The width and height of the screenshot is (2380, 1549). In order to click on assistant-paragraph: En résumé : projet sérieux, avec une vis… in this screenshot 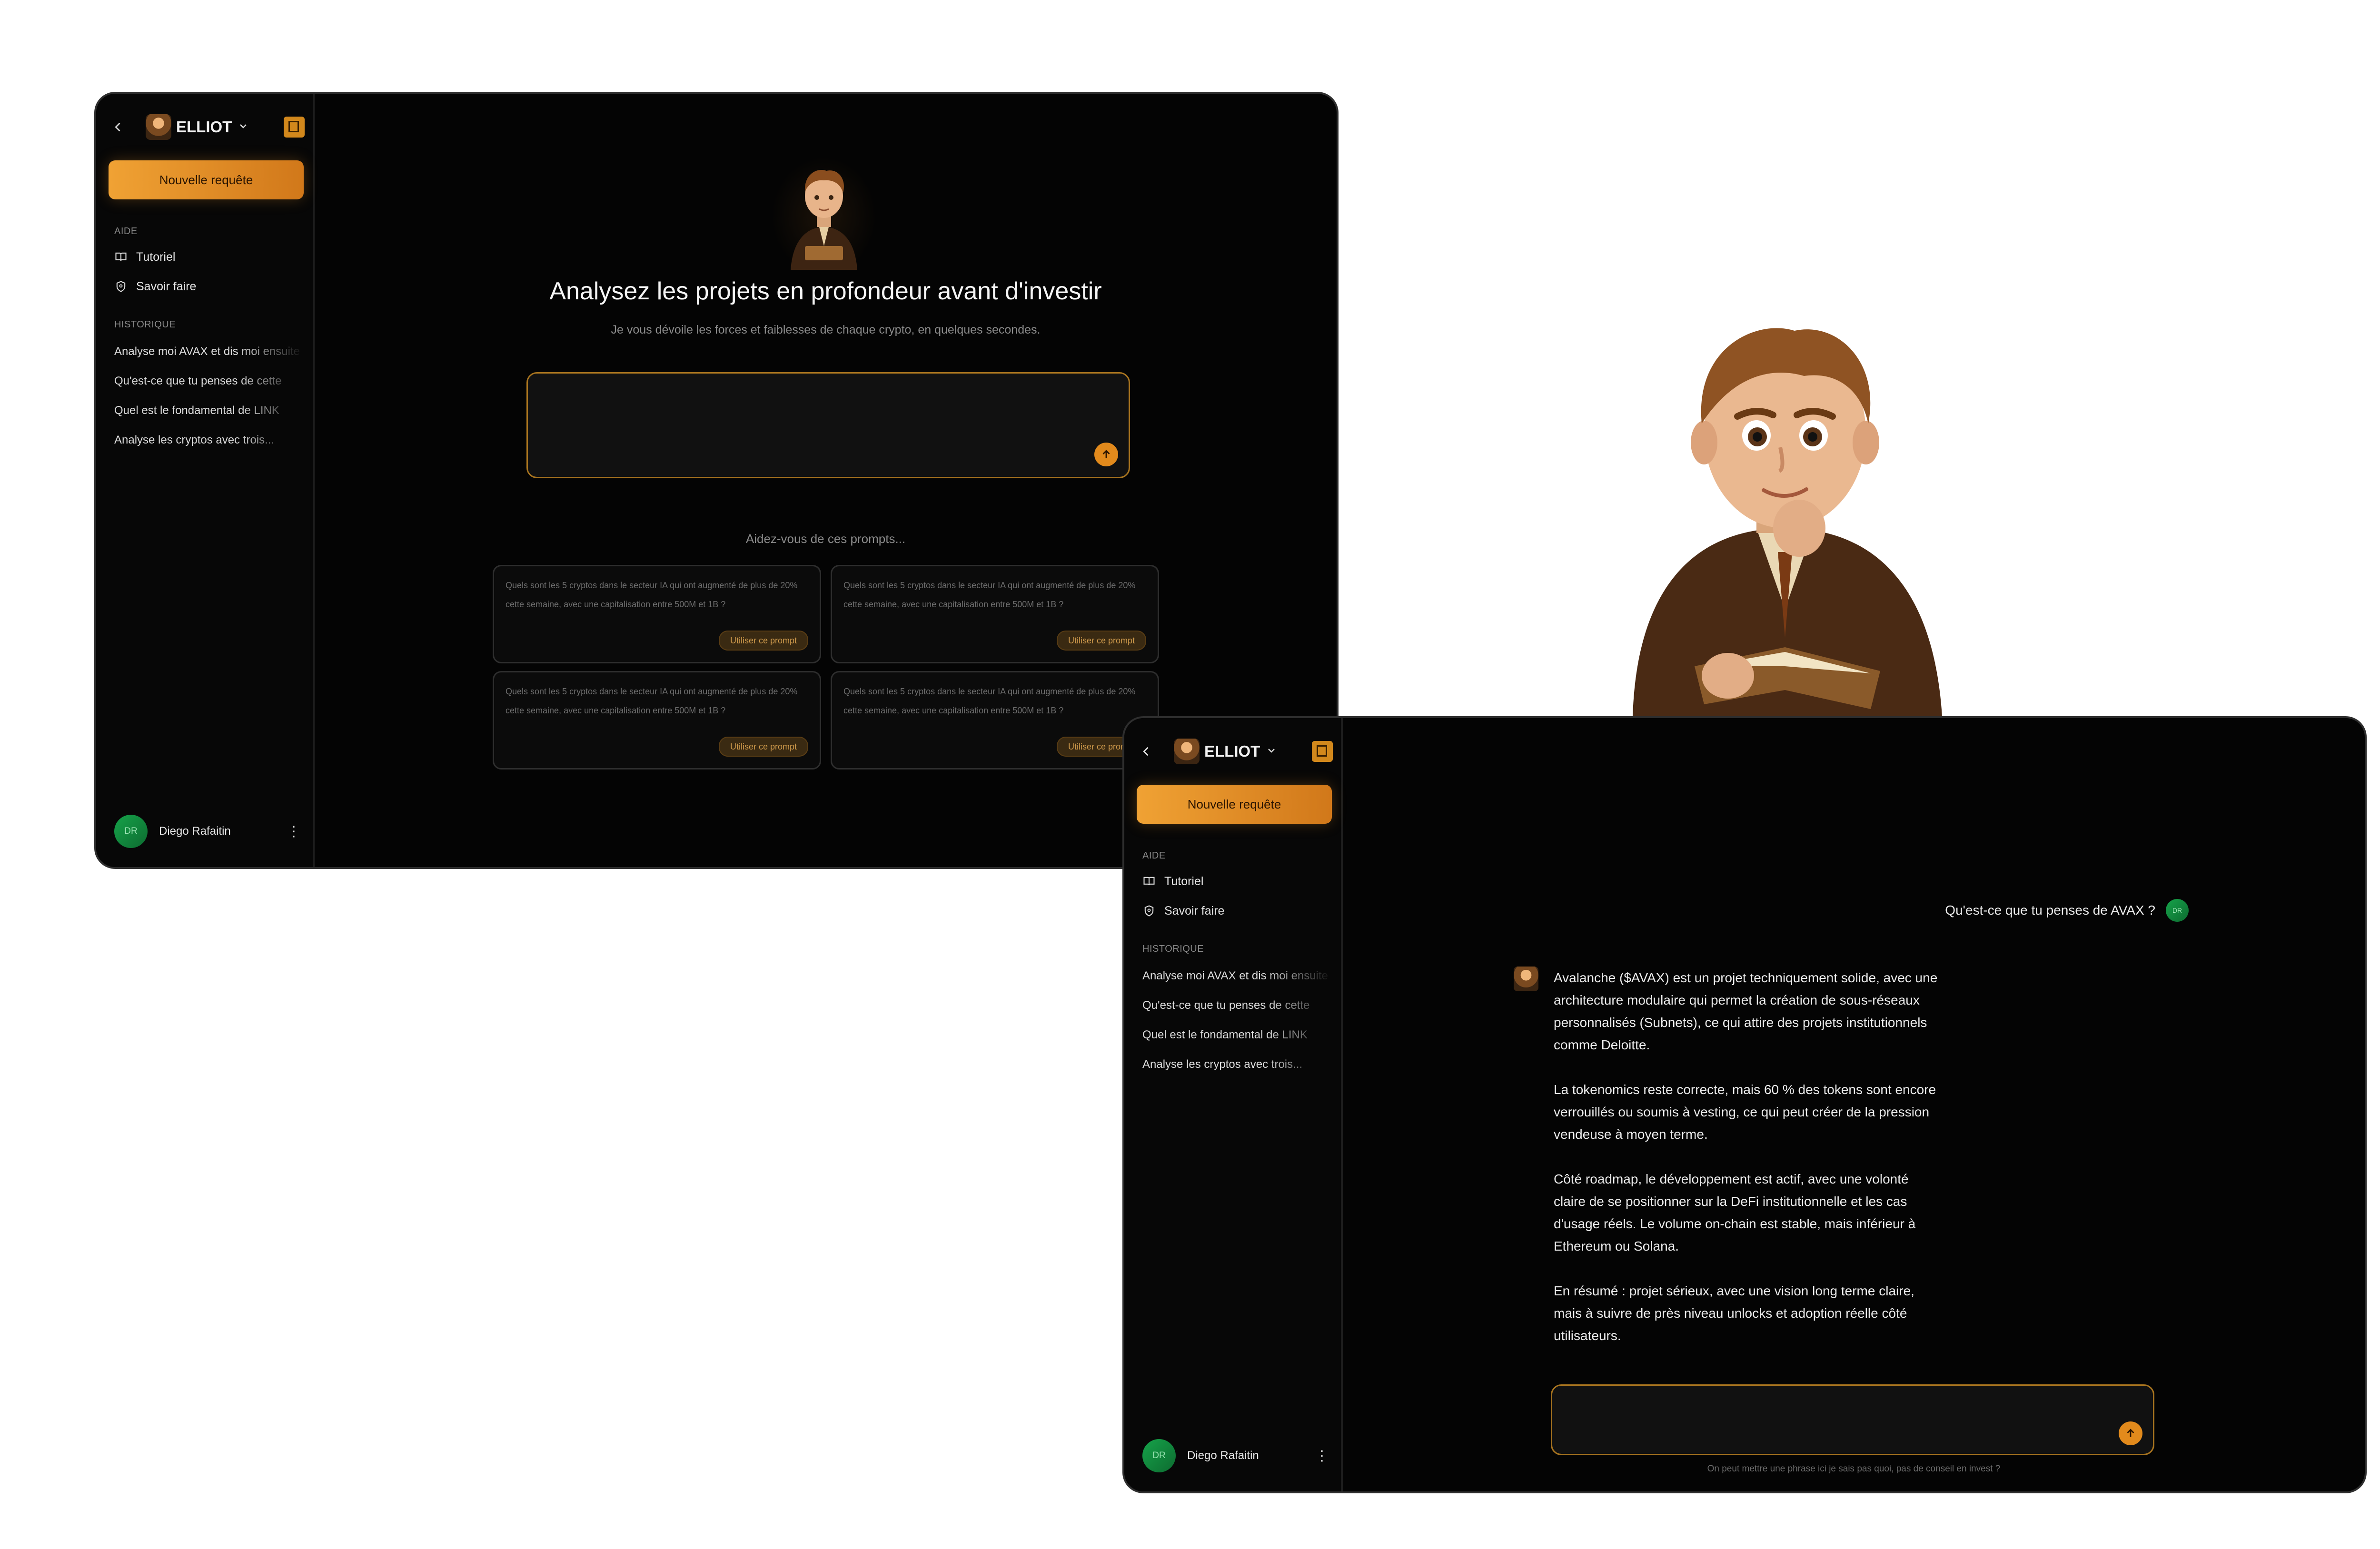, I will do `click(1734, 1313)`.